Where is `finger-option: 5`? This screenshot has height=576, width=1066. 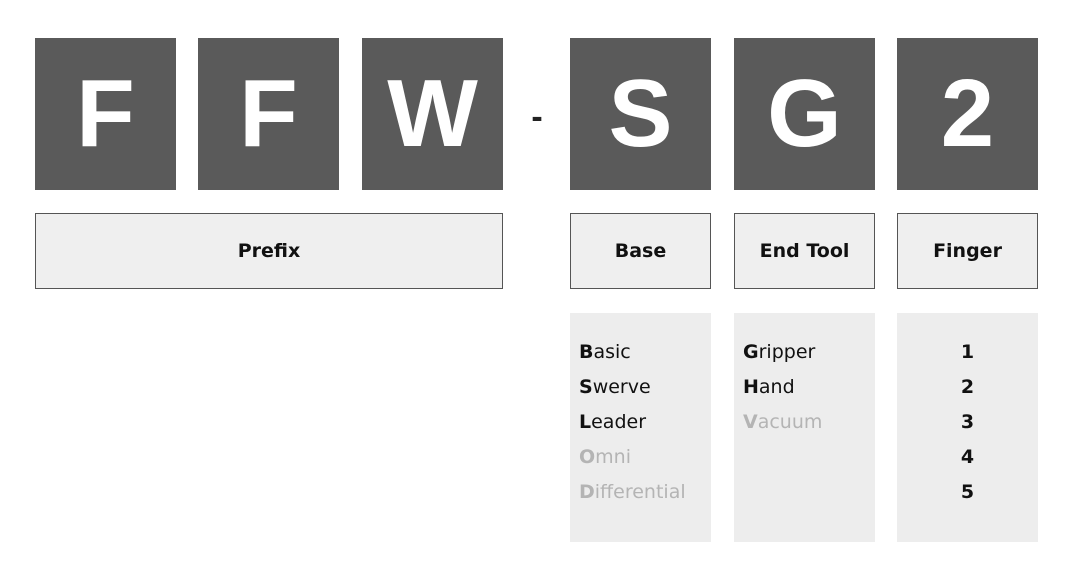
finger-option: 5 is located at coordinates (967, 492).